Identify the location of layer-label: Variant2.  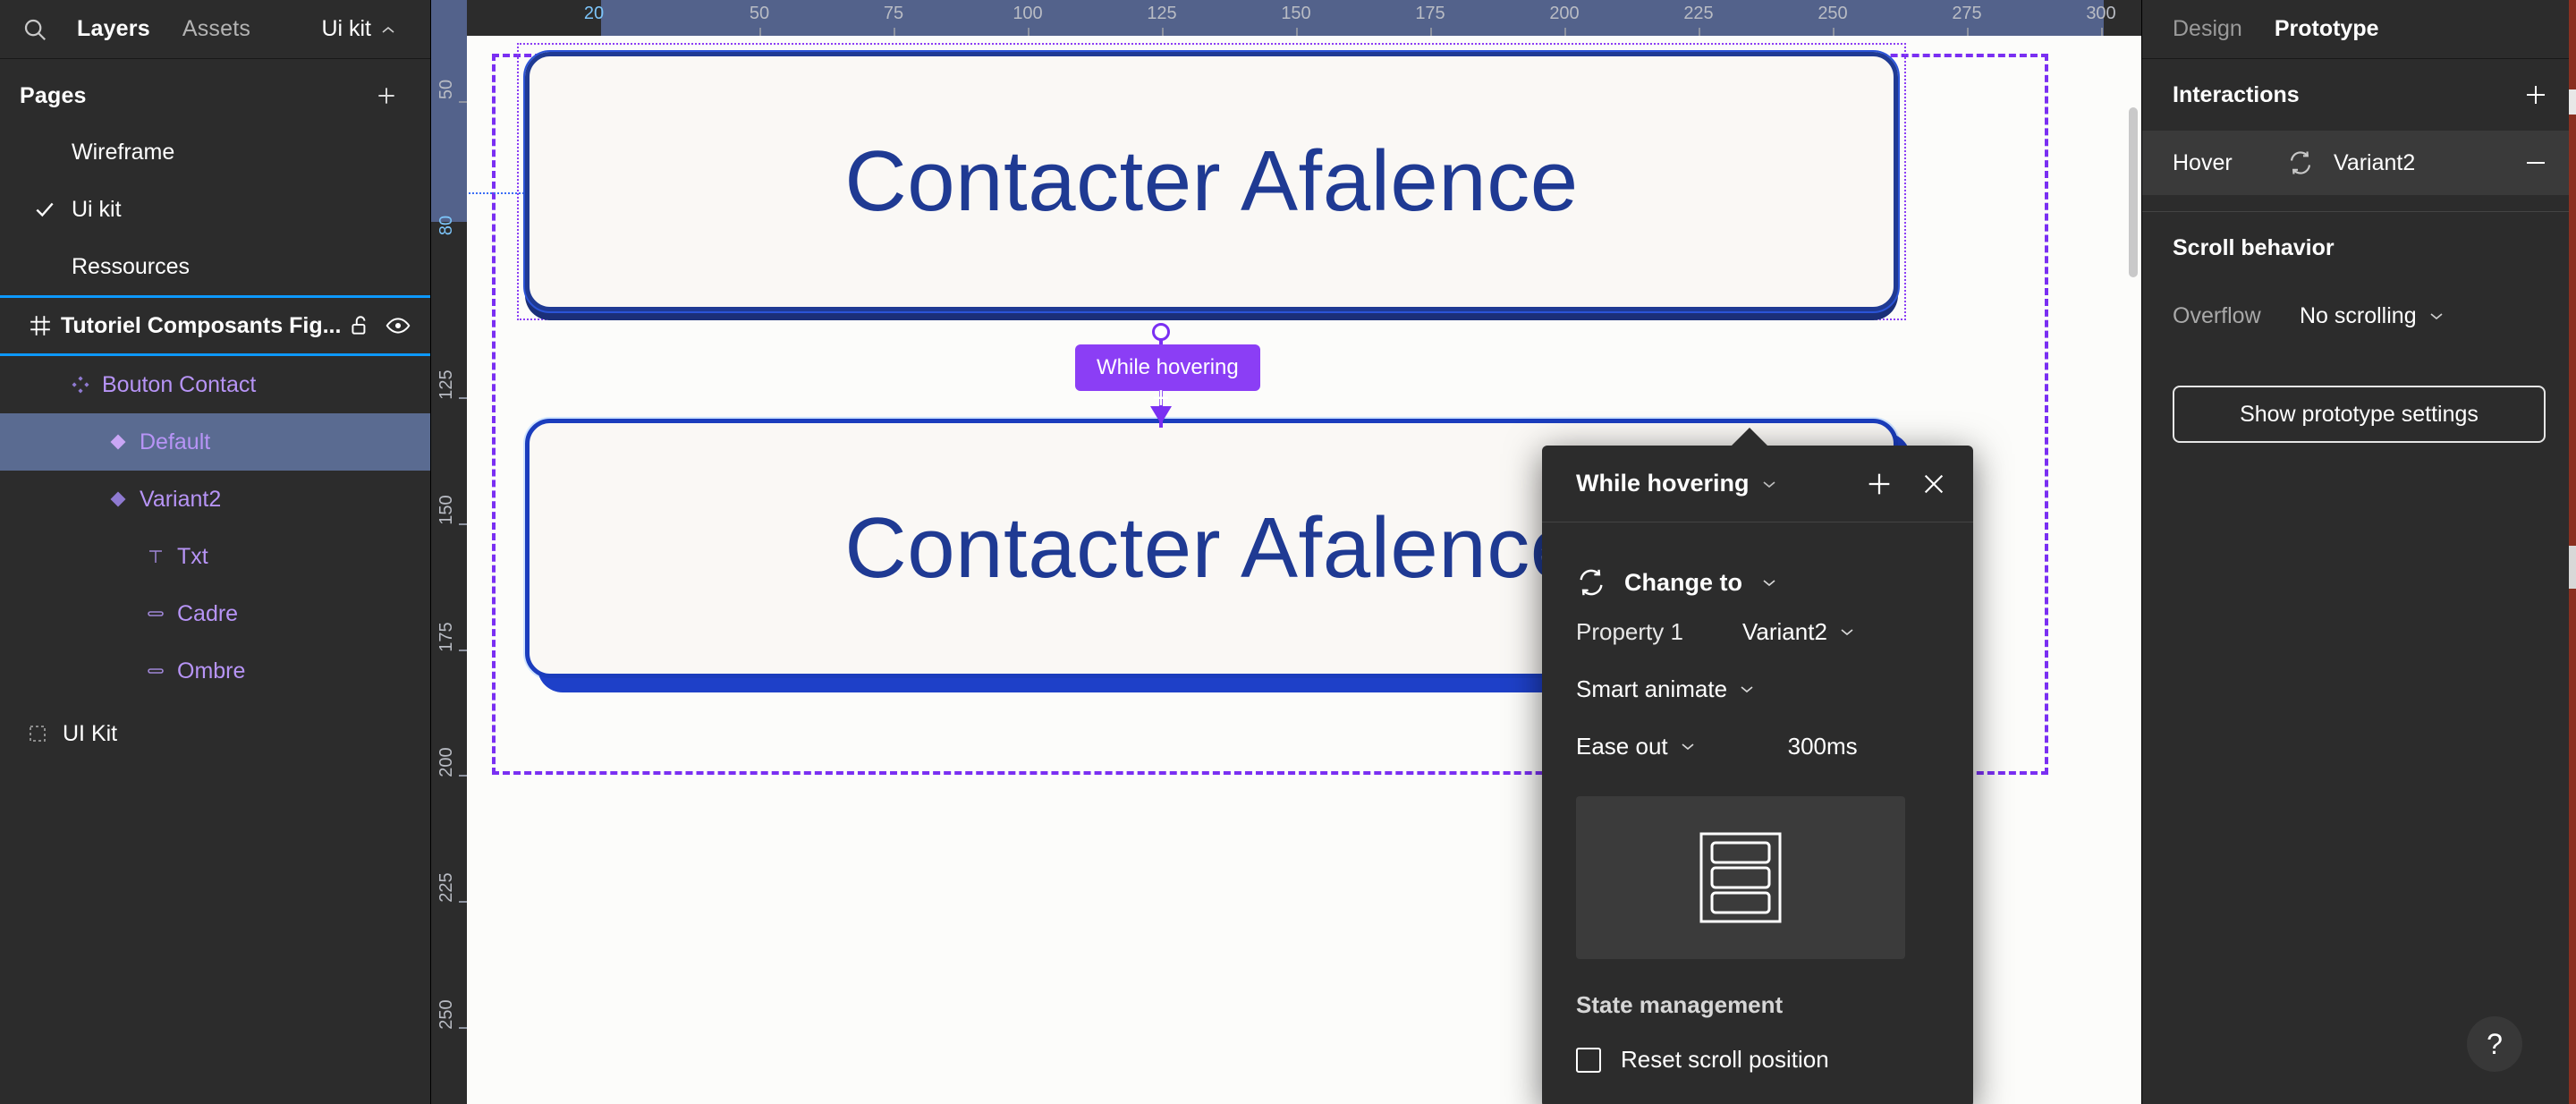
(181, 499).